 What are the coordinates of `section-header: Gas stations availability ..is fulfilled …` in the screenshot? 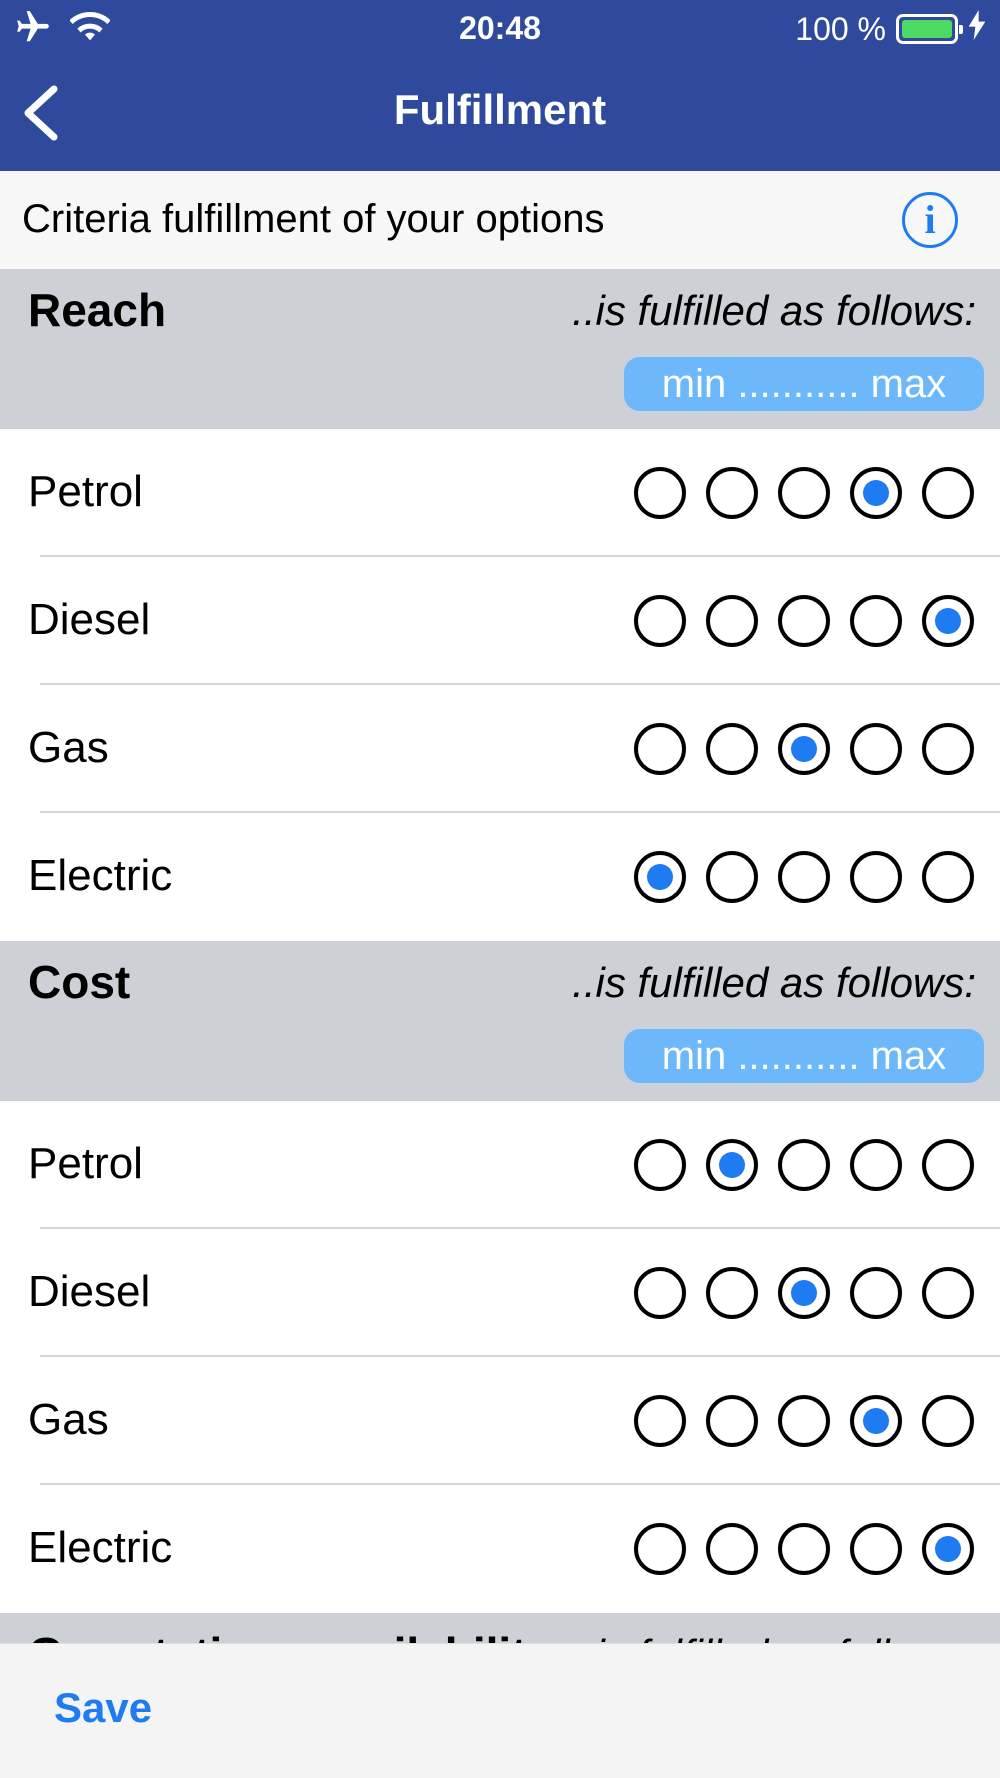 It's located at (500, 1628).